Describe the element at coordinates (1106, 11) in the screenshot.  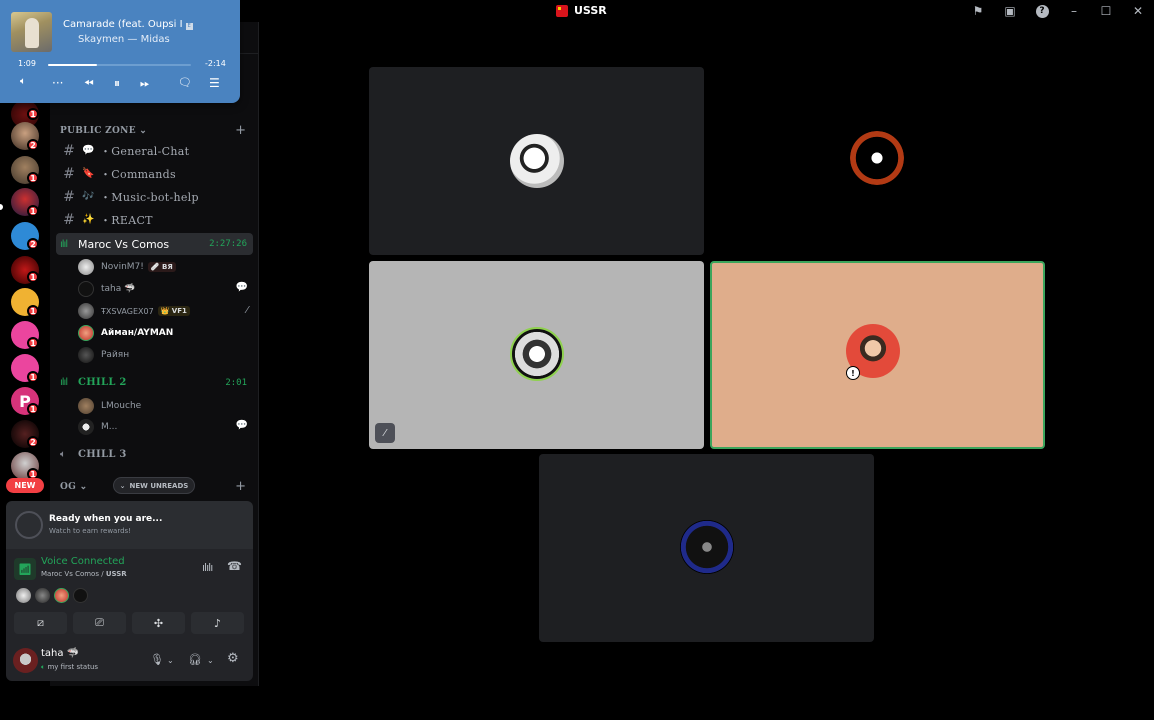
I see `maximize-icon: ☐` at that location.